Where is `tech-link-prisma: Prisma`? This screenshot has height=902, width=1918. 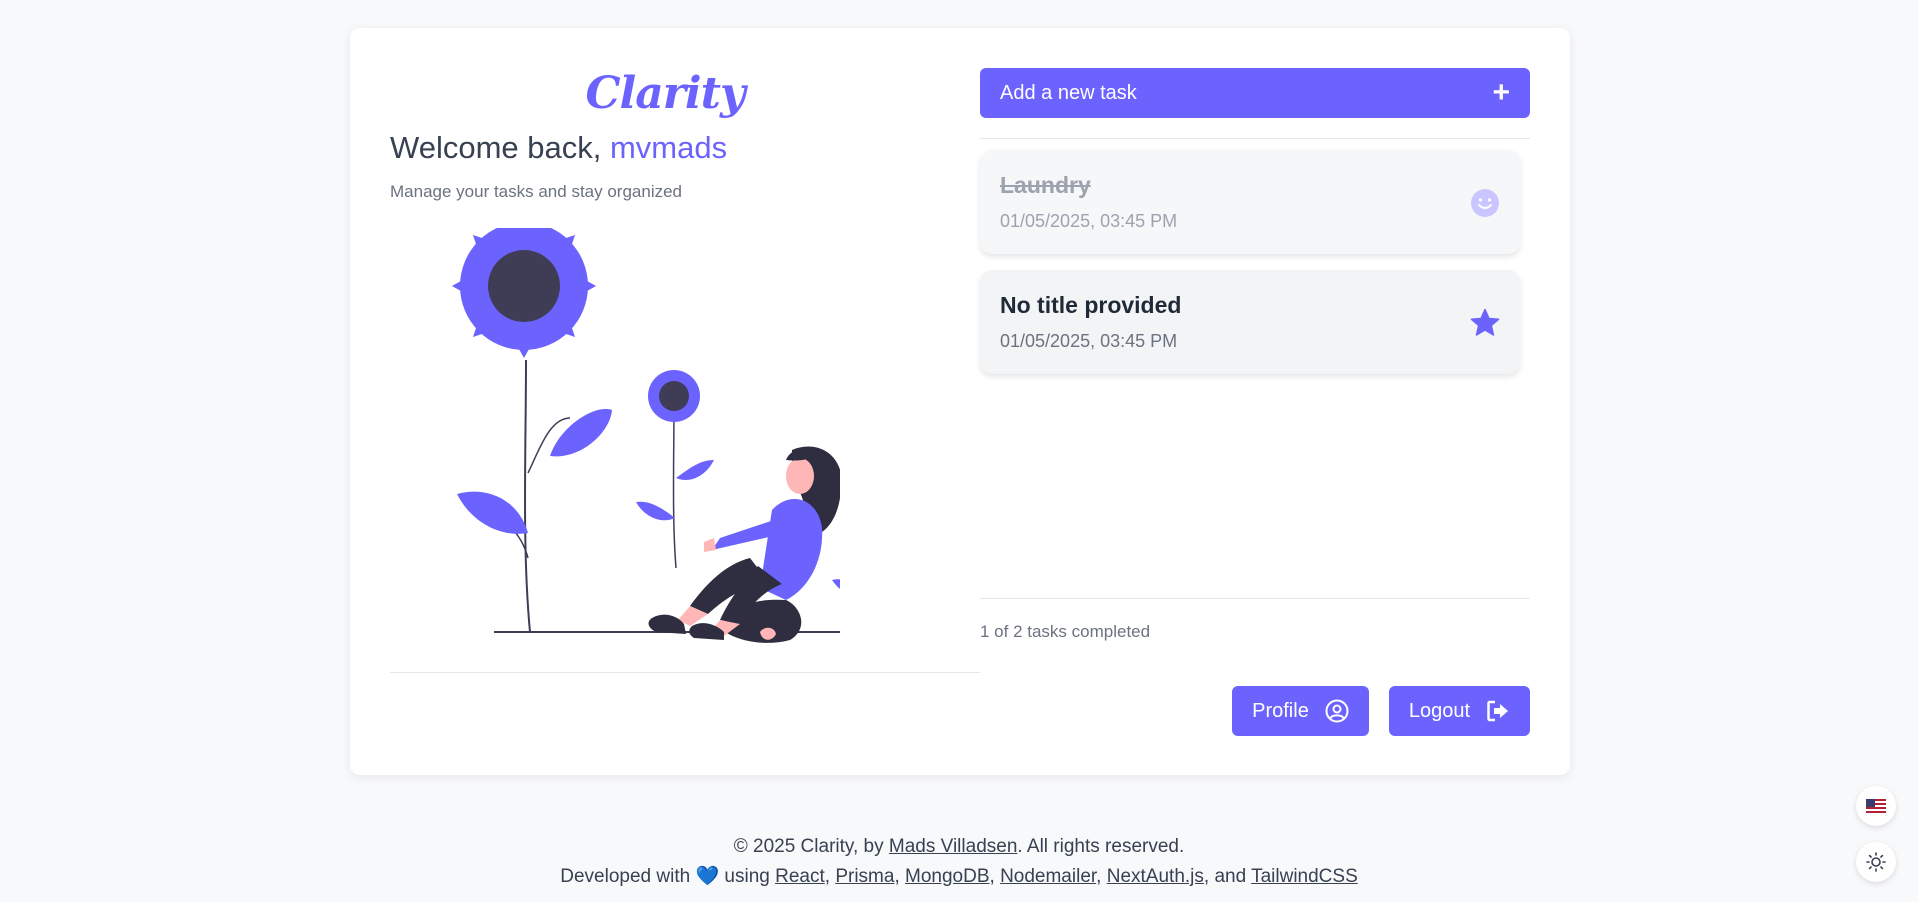
tech-link-prisma: Prisma is located at coordinates (864, 876).